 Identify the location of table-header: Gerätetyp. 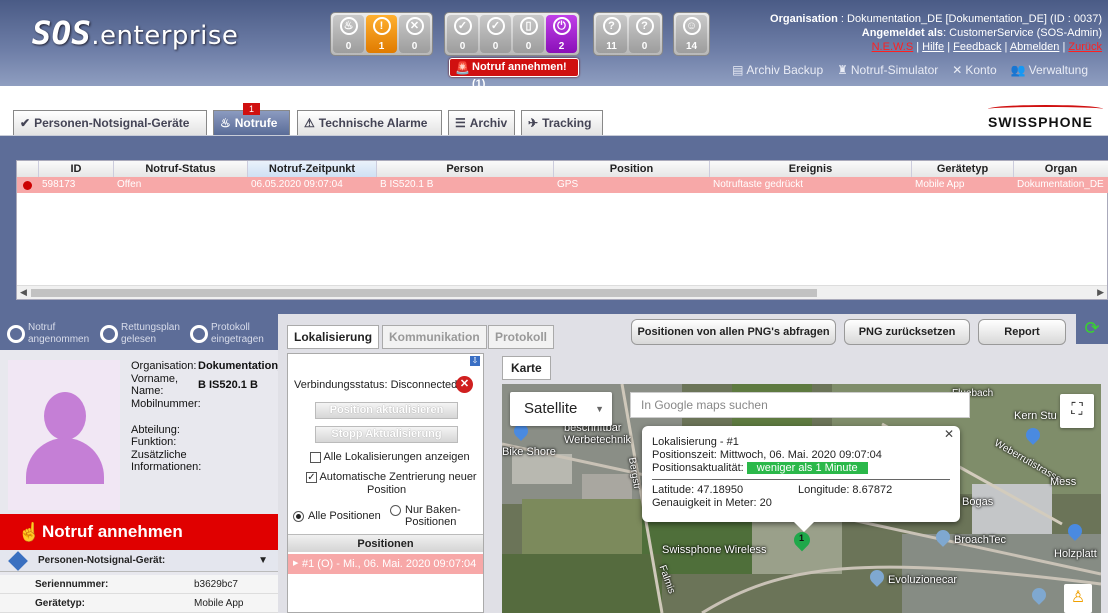
(963, 169).